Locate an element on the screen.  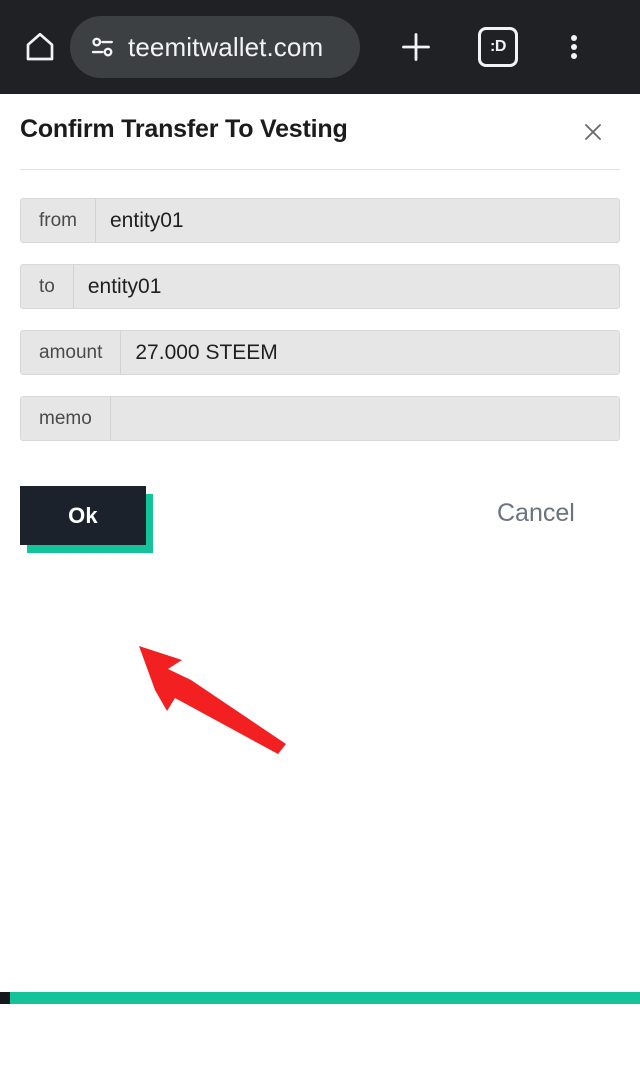
field-label-from: from is located at coordinates (58, 220).